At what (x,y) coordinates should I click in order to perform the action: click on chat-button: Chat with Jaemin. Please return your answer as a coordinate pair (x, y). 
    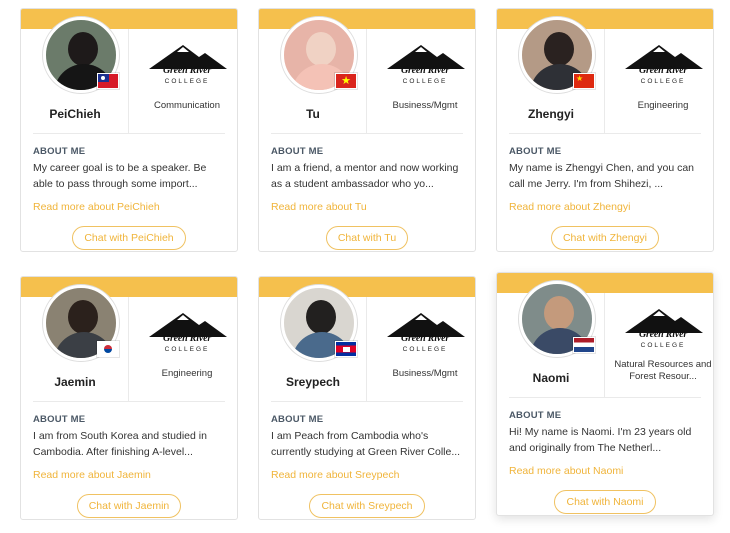
    Looking at the image, I should click on (129, 506).